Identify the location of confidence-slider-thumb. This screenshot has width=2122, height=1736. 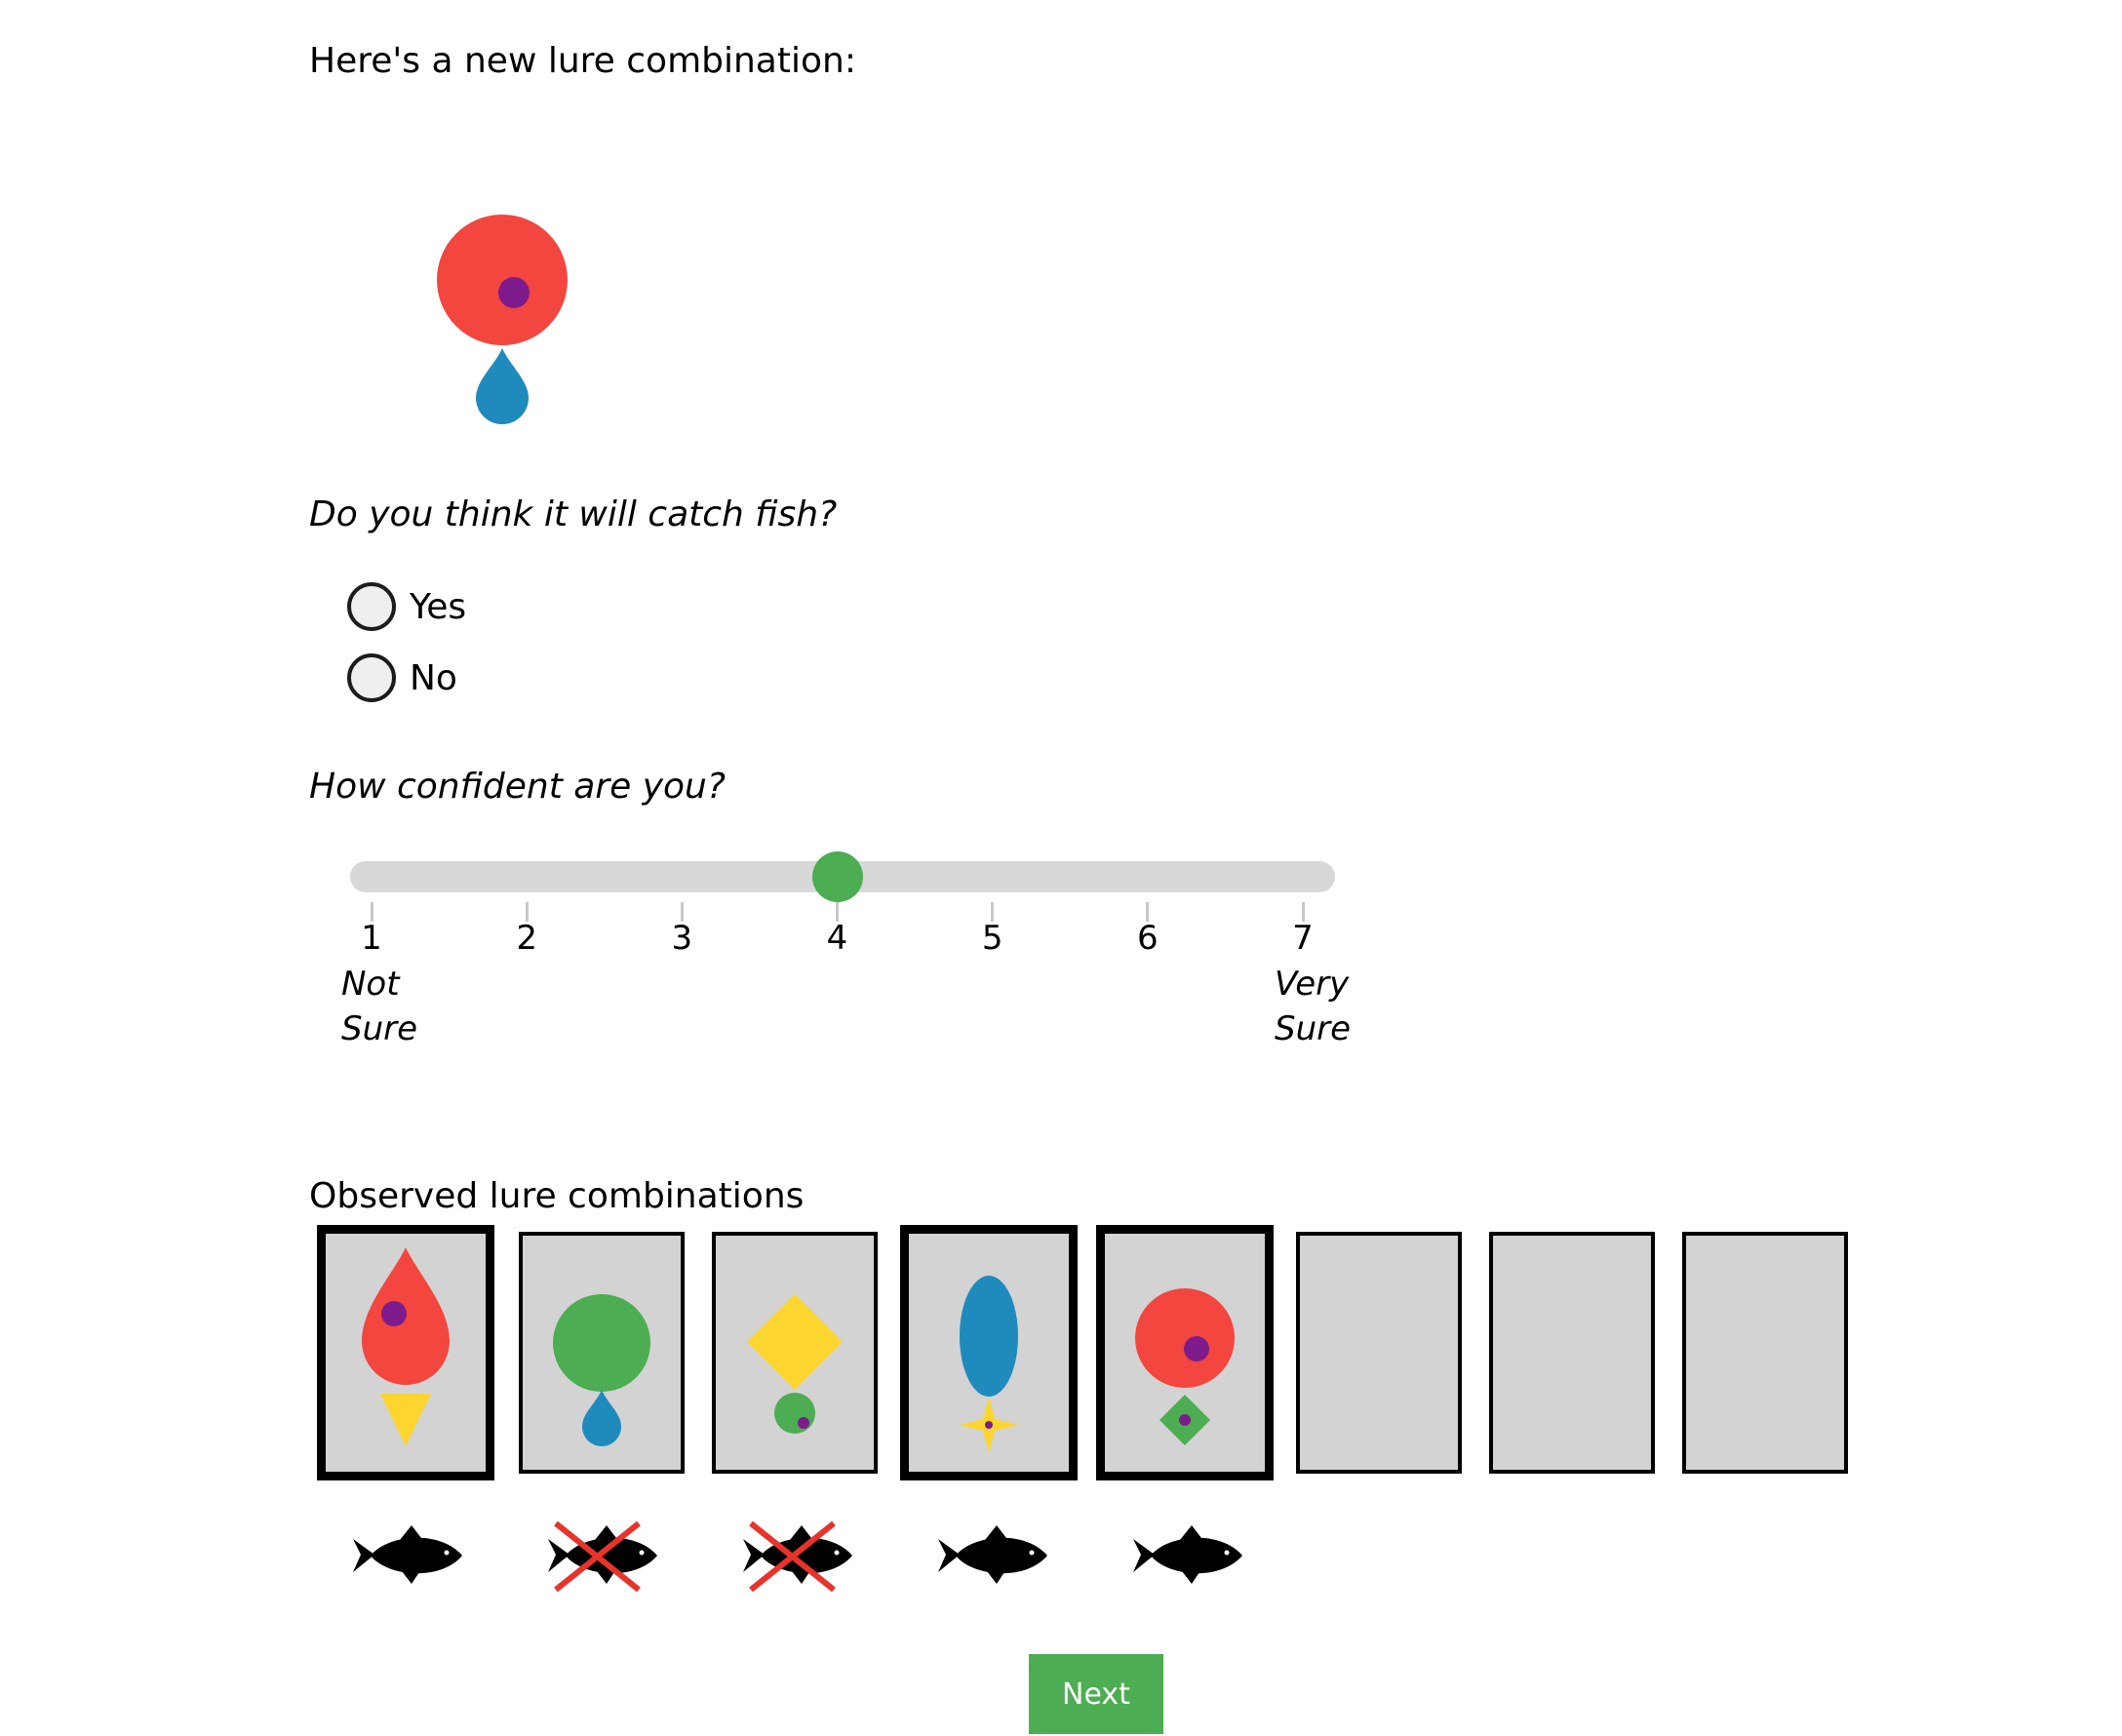
(837, 876).